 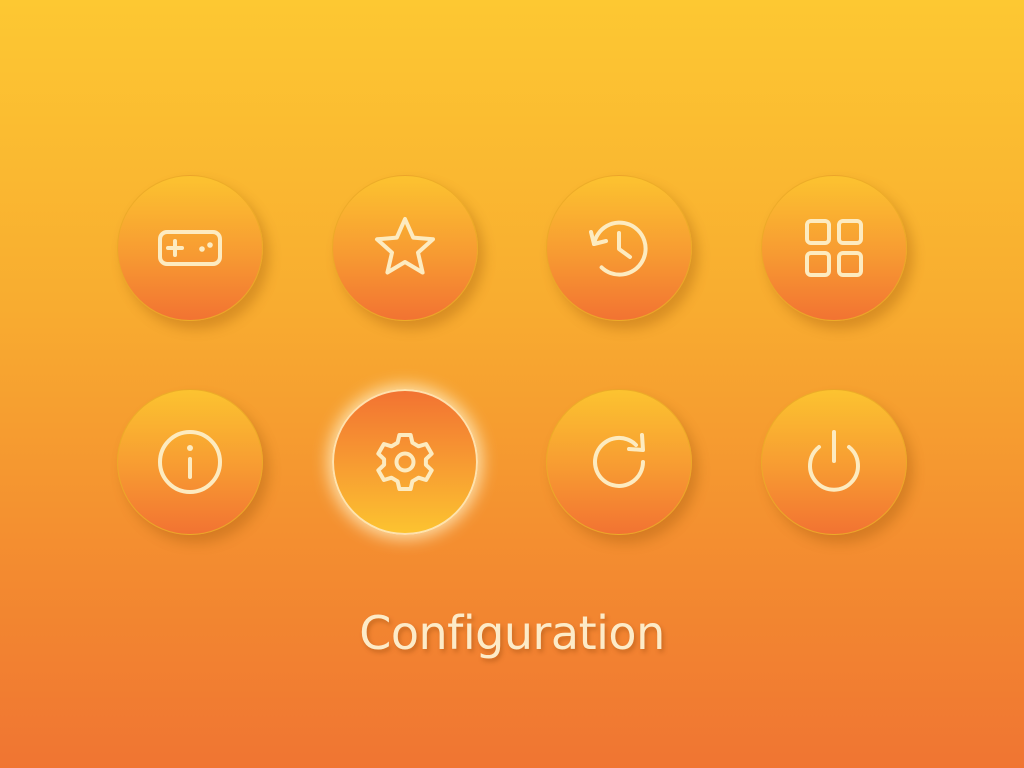 I want to click on grid-icon, so click(x=834, y=248).